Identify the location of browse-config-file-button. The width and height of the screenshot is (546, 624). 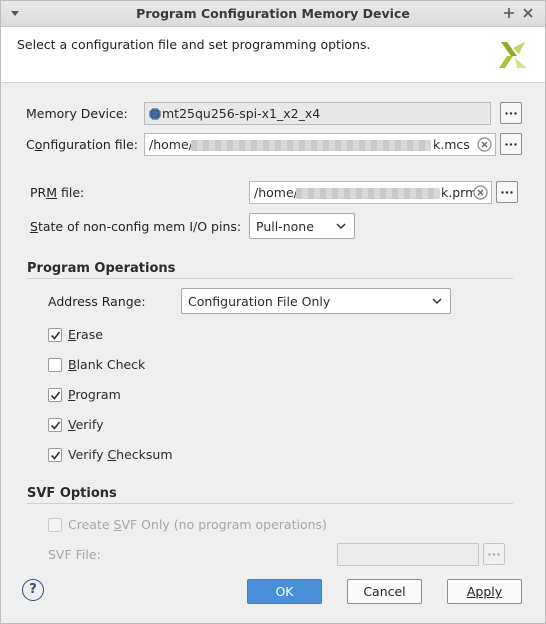
(511, 144).